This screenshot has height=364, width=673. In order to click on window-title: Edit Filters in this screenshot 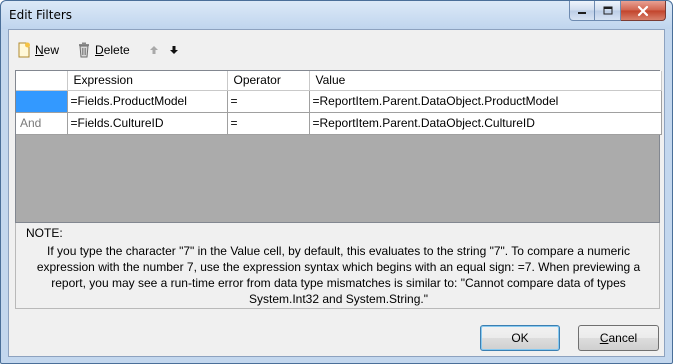, I will do `click(41, 15)`.